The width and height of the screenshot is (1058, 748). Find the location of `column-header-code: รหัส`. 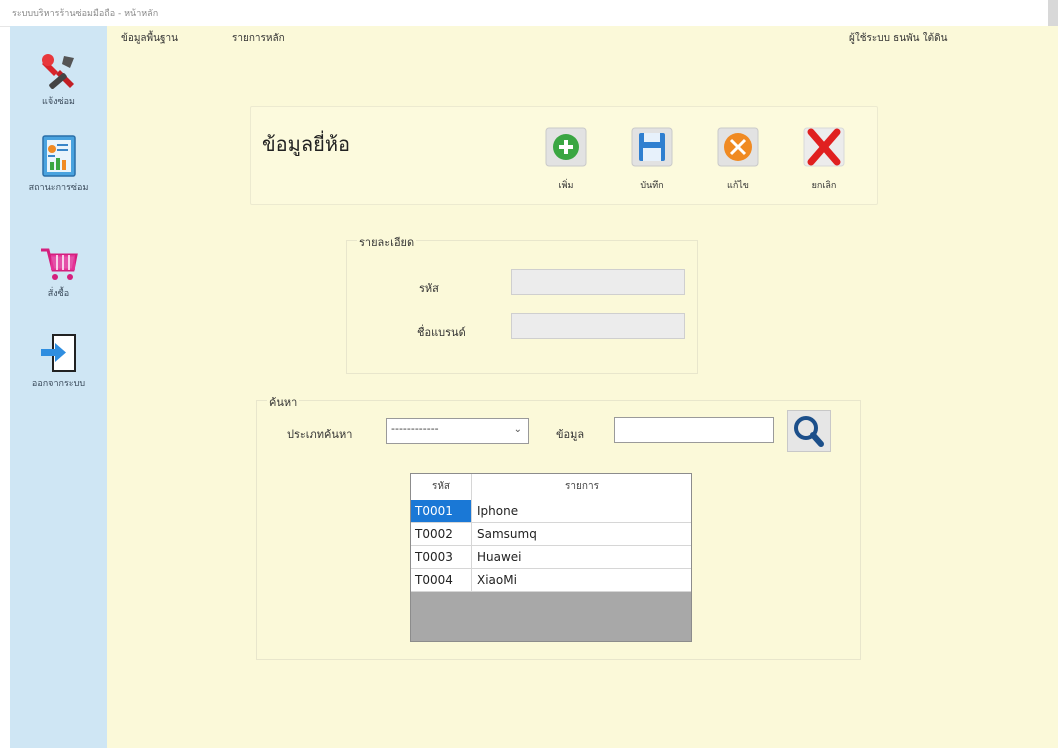

column-header-code: รหัส is located at coordinates (441, 487).